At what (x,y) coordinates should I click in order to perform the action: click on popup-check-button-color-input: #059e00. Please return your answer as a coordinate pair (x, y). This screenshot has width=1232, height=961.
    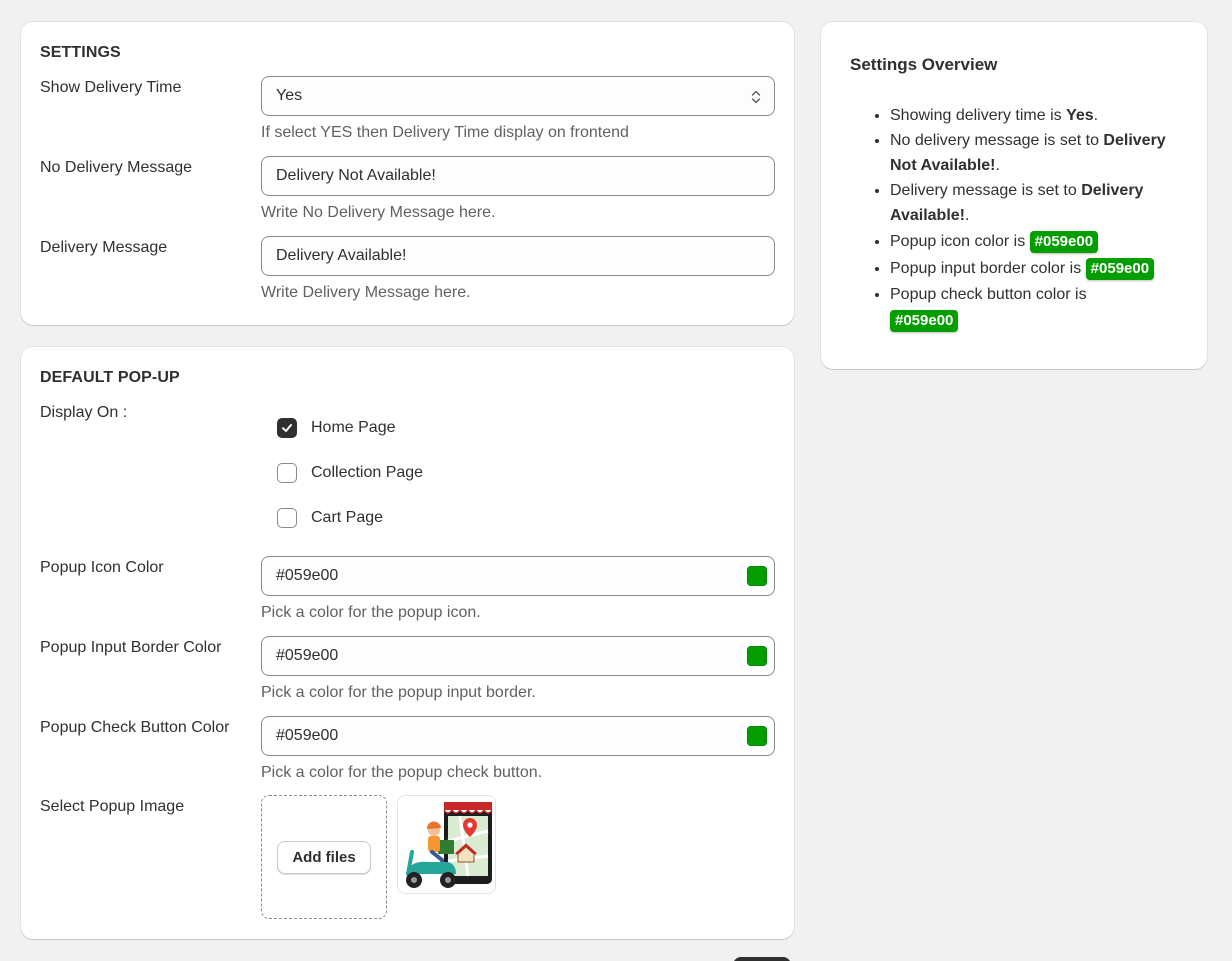
    Looking at the image, I should click on (518, 736).